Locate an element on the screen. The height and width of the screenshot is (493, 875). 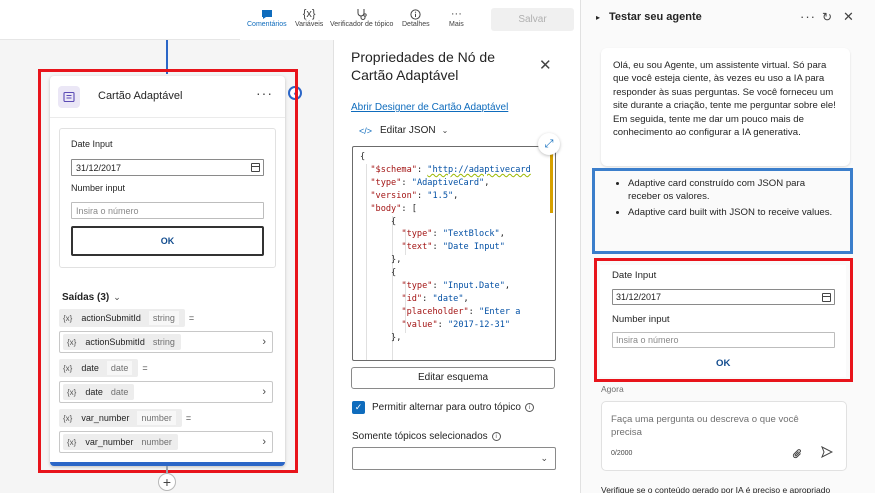
toolbar-topic-checker-label: Verificador de tópico is located at coordinates (362, 24).